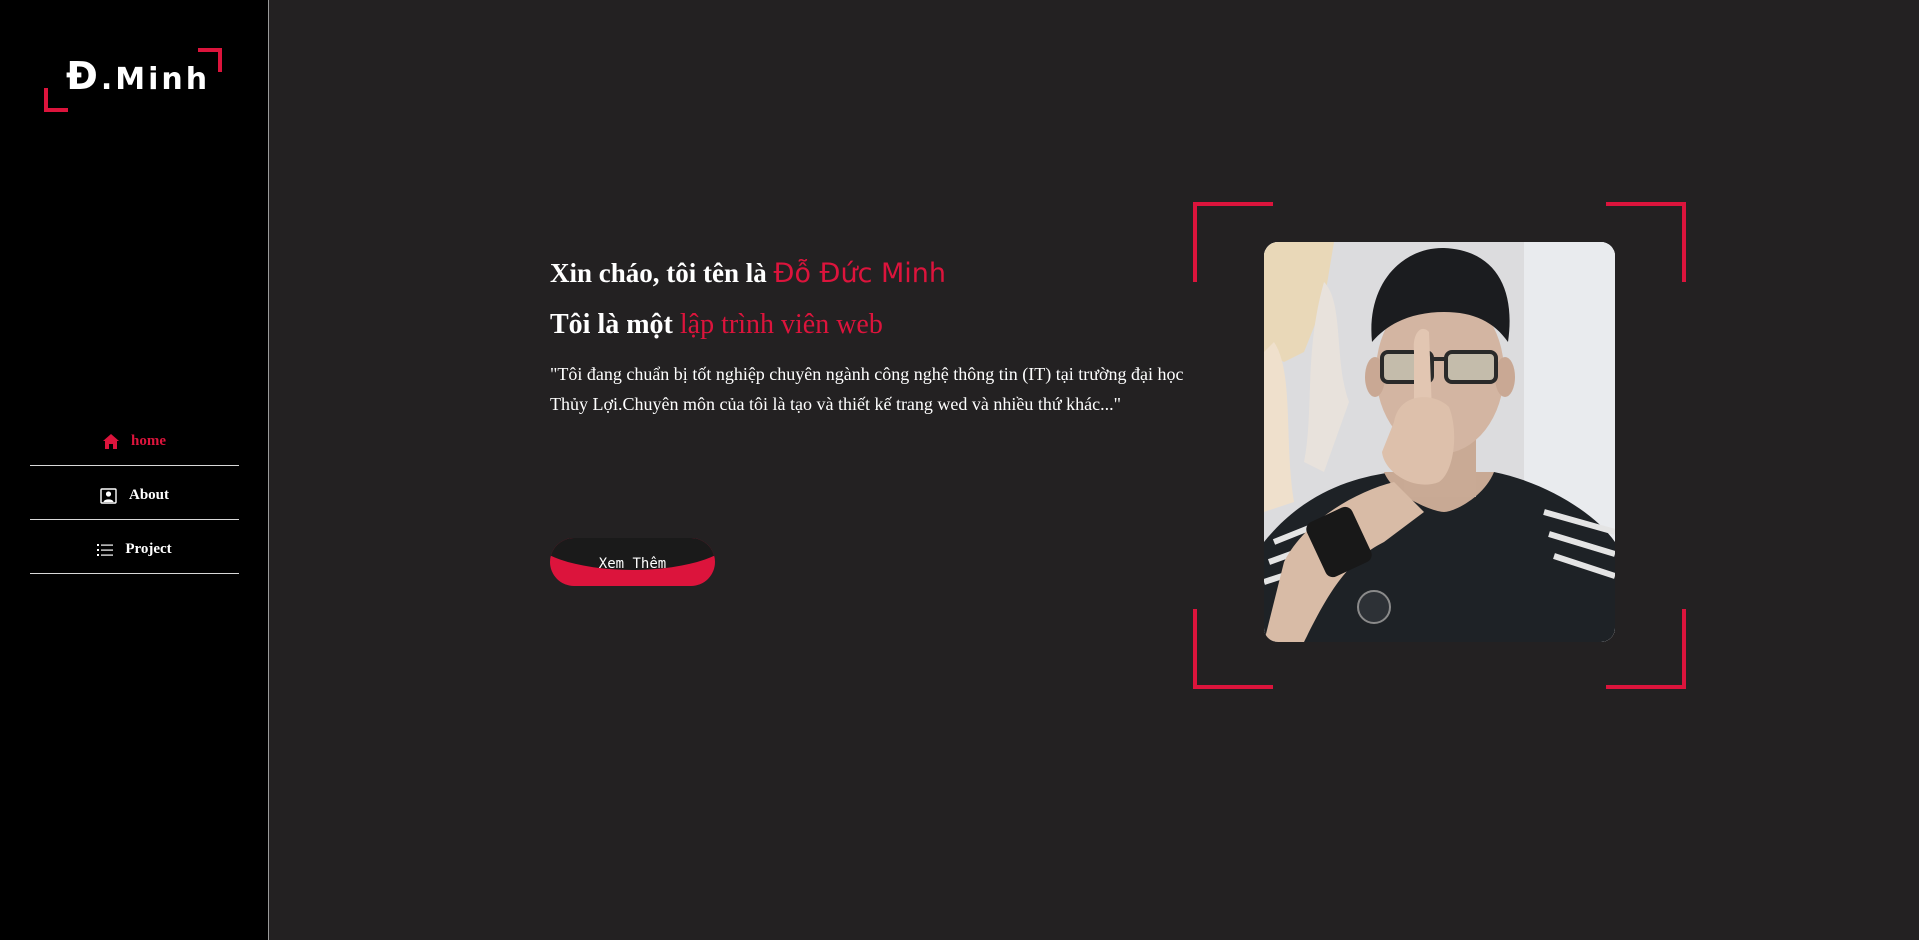 The width and height of the screenshot is (1919, 940). What do you see at coordinates (111, 441) in the screenshot?
I see `home-icon` at bounding box center [111, 441].